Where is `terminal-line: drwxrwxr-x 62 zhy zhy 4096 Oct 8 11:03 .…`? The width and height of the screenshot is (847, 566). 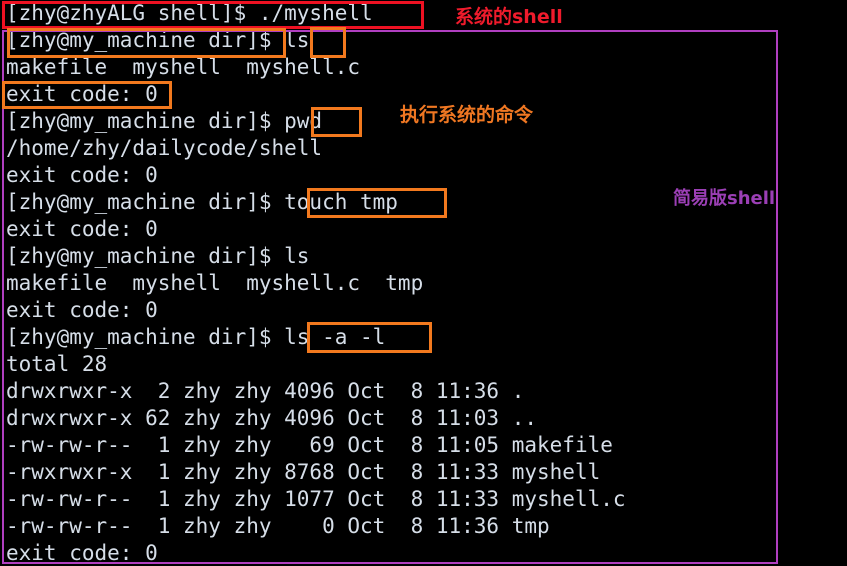
terminal-line: drwxrwxr-x 62 zhy zhy 4096 Oct 8 11:03 .… is located at coordinates (272, 418).